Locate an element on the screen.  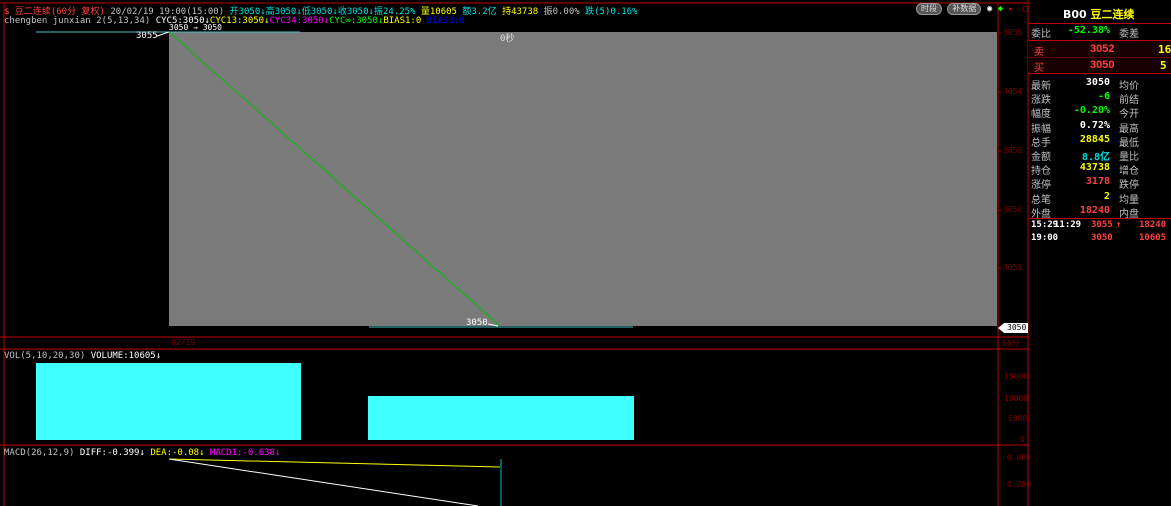
countdown-label: 0秒 is located at coordinates (507, 39).